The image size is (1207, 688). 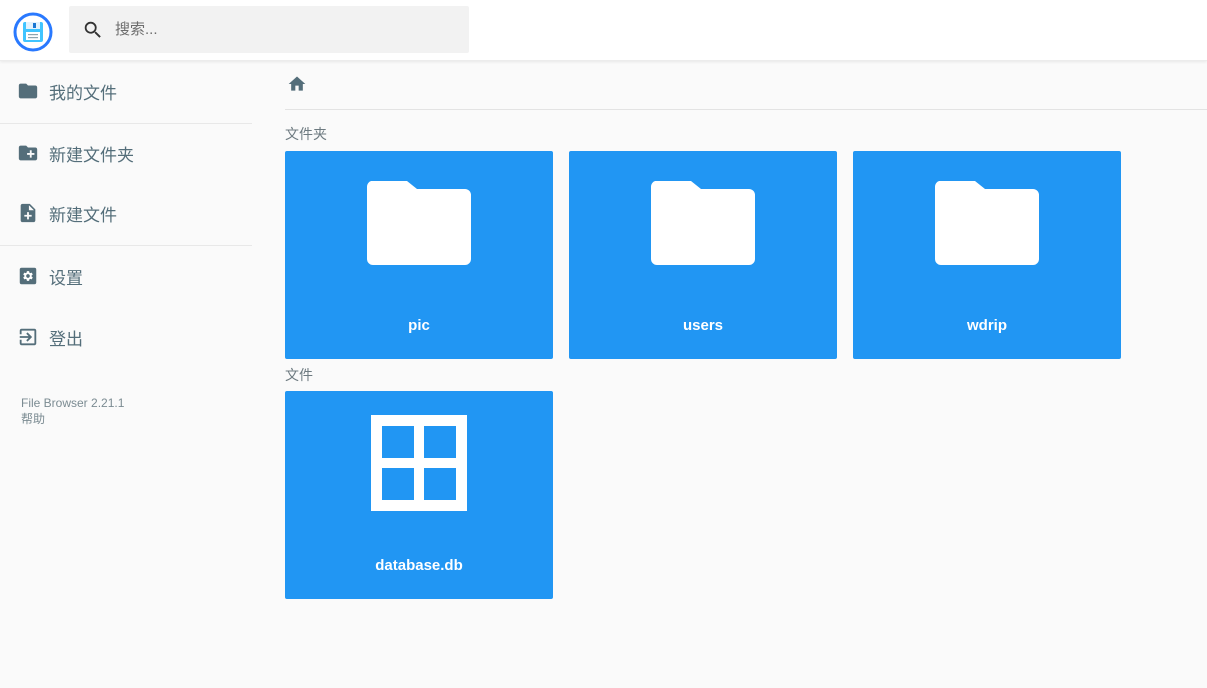 What do you see at coordinates (66, 278) in the screenshot?
I see `sidebar-item-label: 设置` at bounding box center [66, 278].